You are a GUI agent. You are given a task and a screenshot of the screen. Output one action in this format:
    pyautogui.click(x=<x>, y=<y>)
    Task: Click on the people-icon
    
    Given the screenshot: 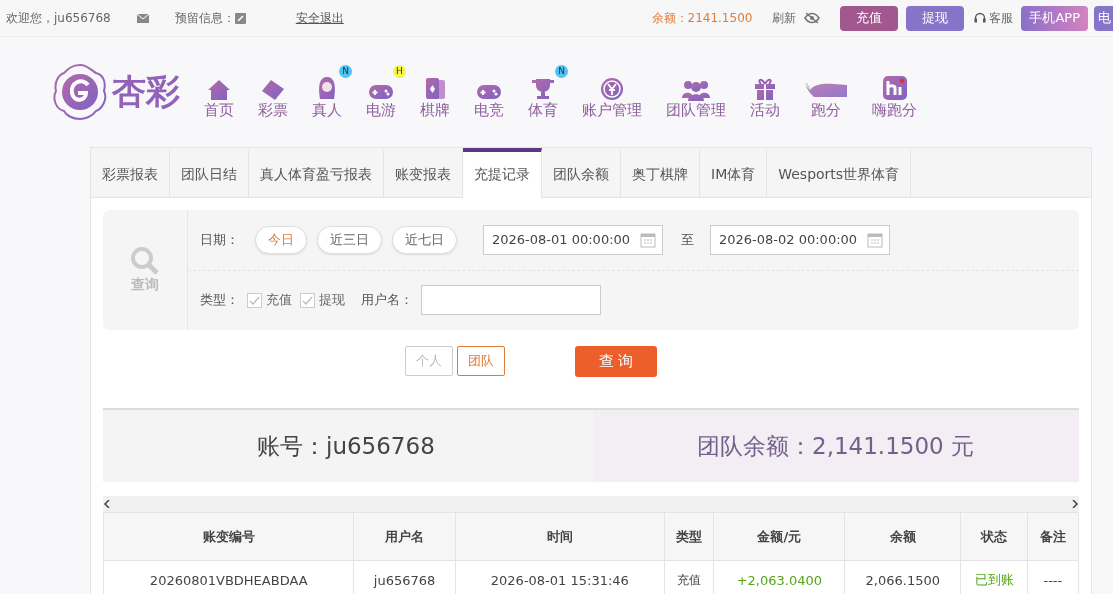 What is the action you would take?
    pyautogui.click(x=696, y=89)
    